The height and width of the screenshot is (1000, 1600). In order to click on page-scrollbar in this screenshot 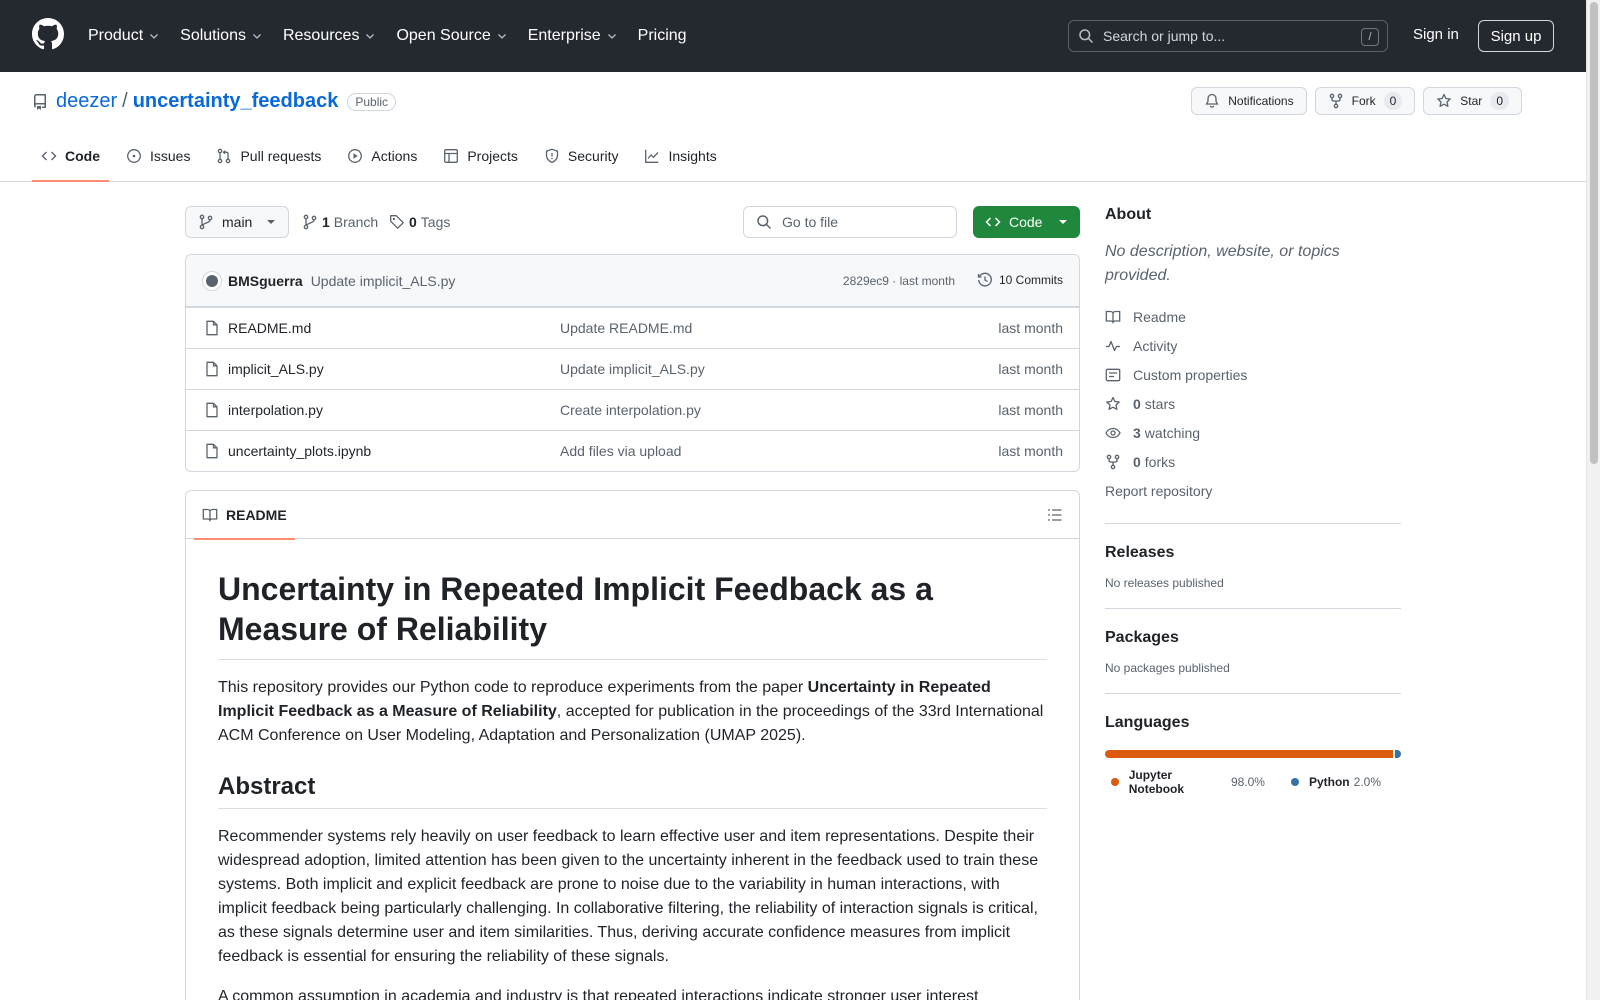, I will do `click(1593, 500)`.